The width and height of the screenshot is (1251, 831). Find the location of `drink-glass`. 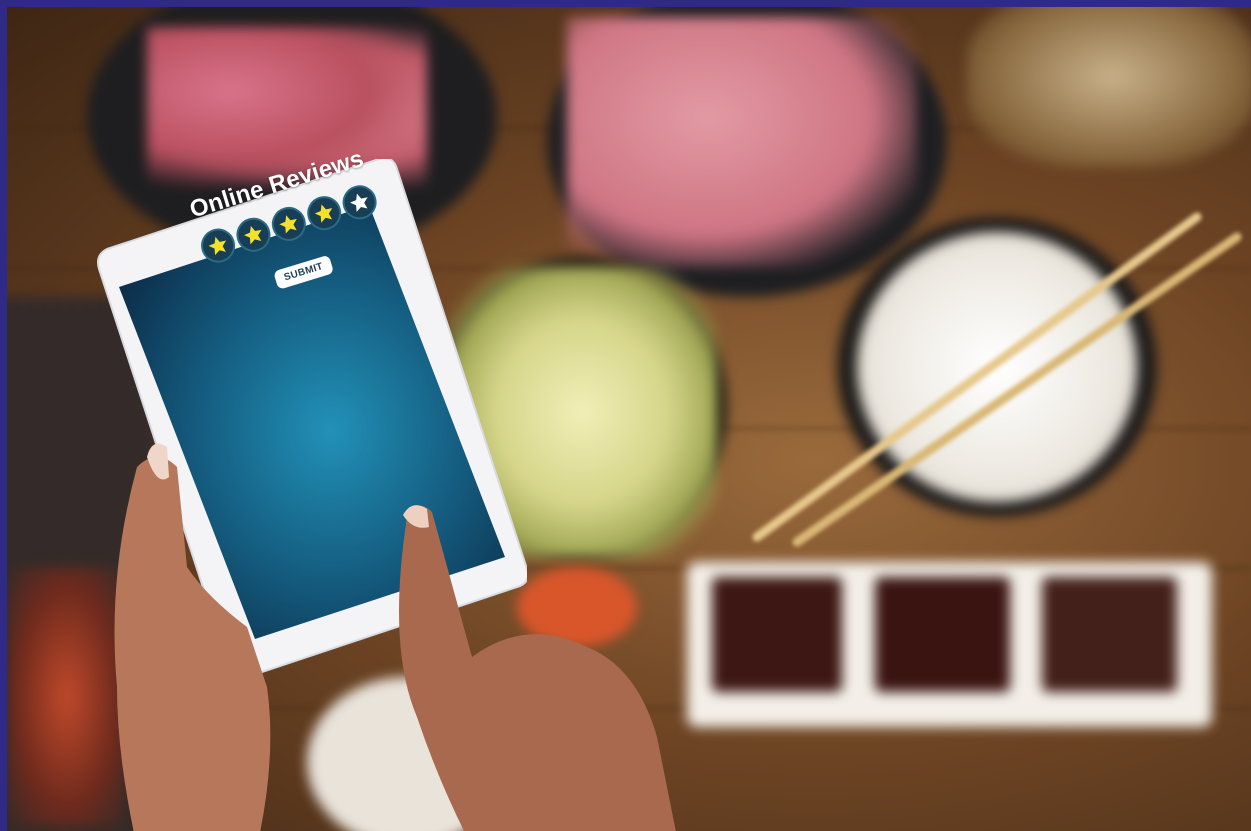

drink-glass is located at coordinates (1109, 87).